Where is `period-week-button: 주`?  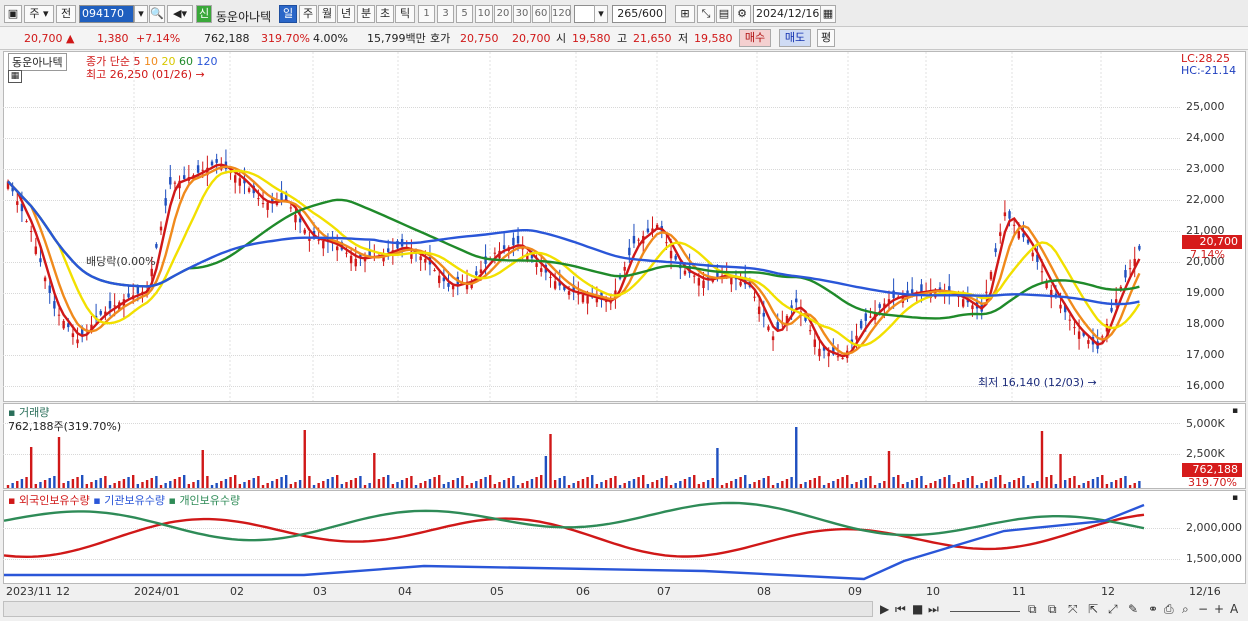
period-week-button: 주 is located at coordinates (308, 14).